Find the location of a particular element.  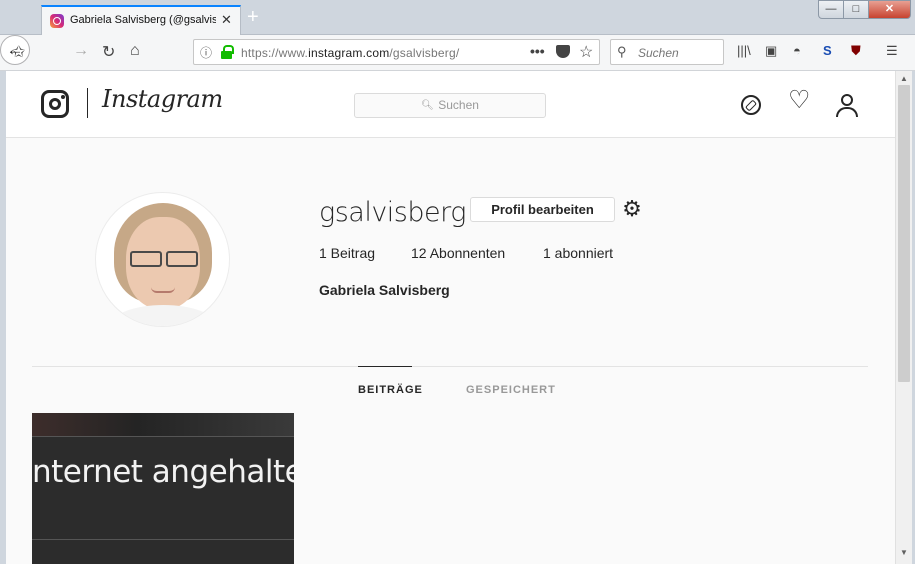

arrow-right-icon: → is located at coordinates (81, 51).